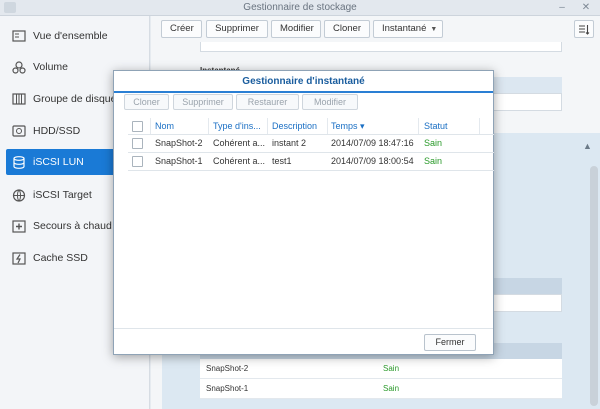 This screenshot has height=409, width=600. Describe the element at coordinates (227, 368) in the screenshot. I see `snapshot-name: SnapShot-2` at that location.